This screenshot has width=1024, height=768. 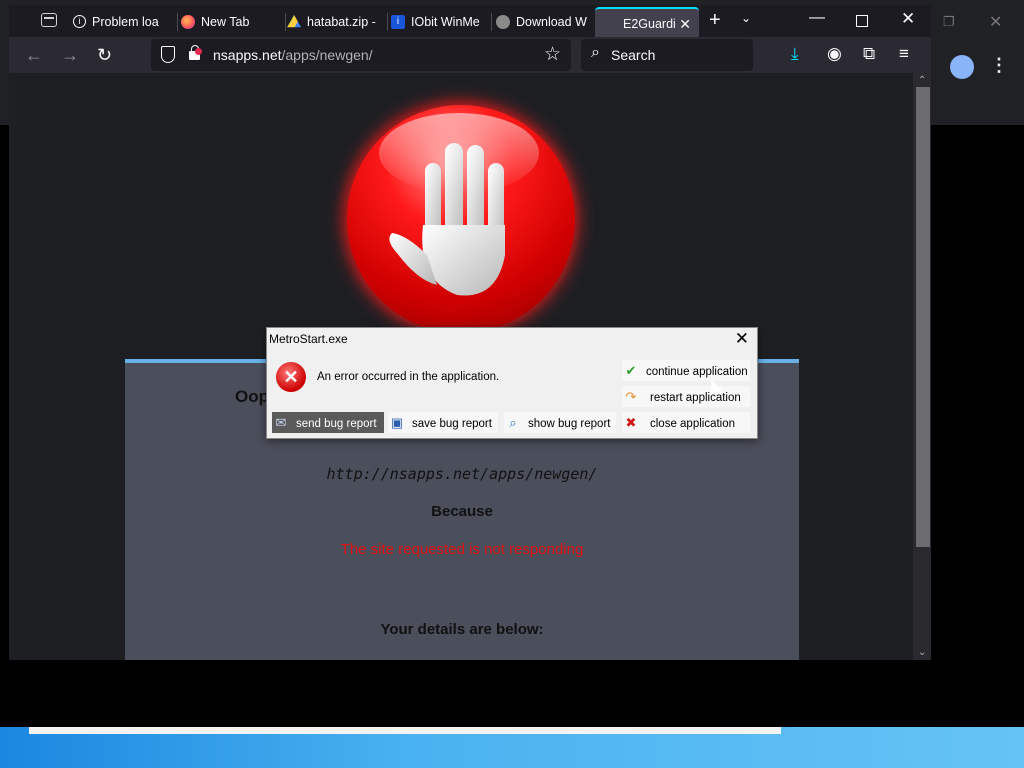 I want to click on details-heading: Your details are below:, so click(x=462, y=629).